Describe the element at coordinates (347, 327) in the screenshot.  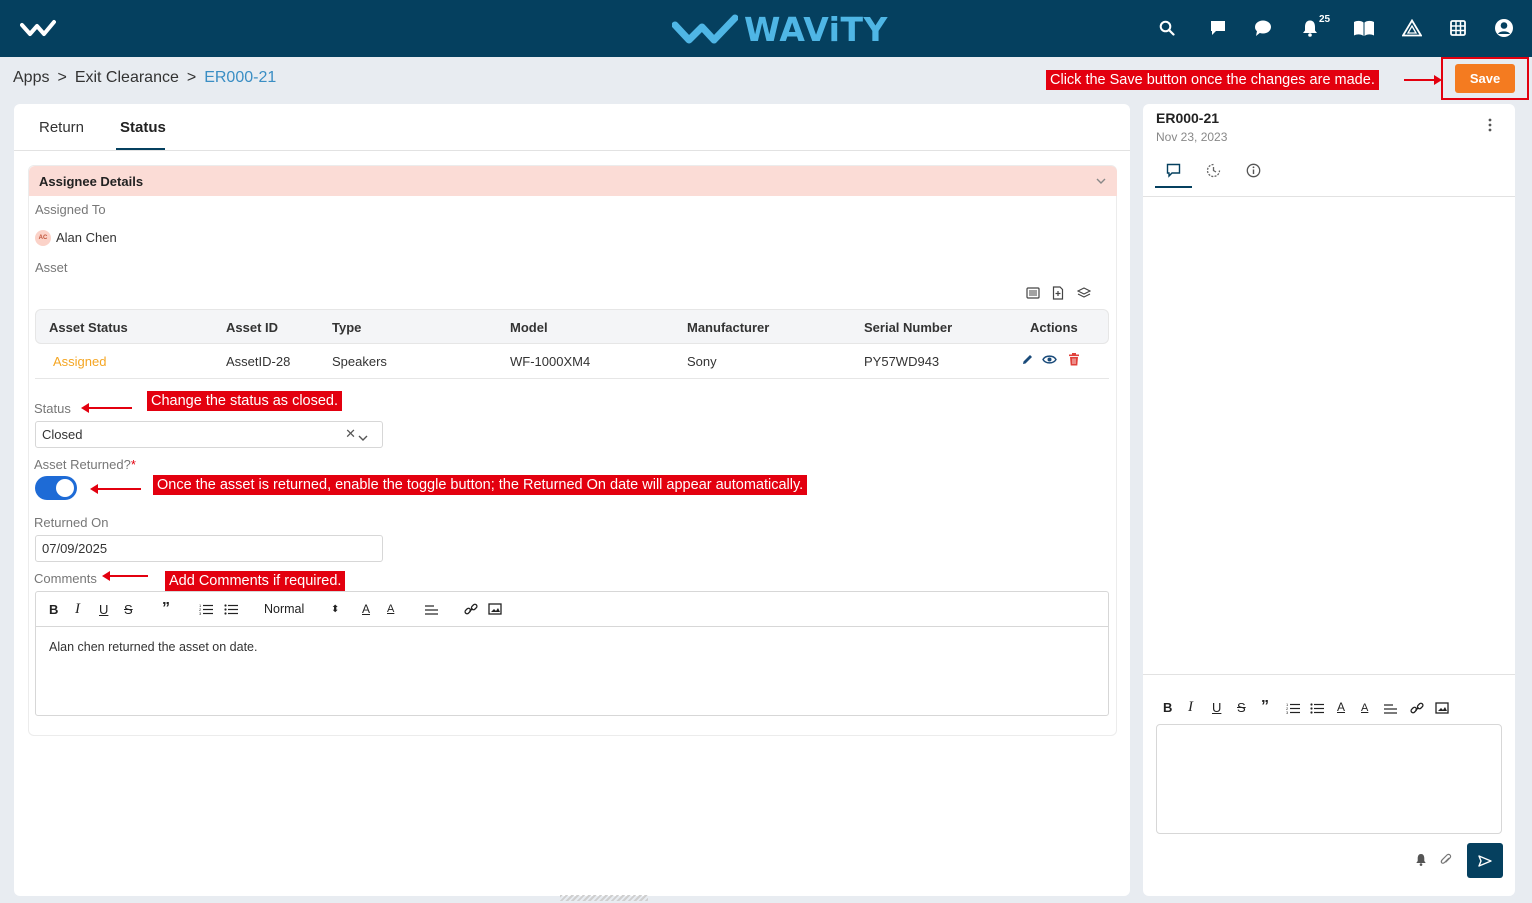
I see `column-header: Type` at that location.